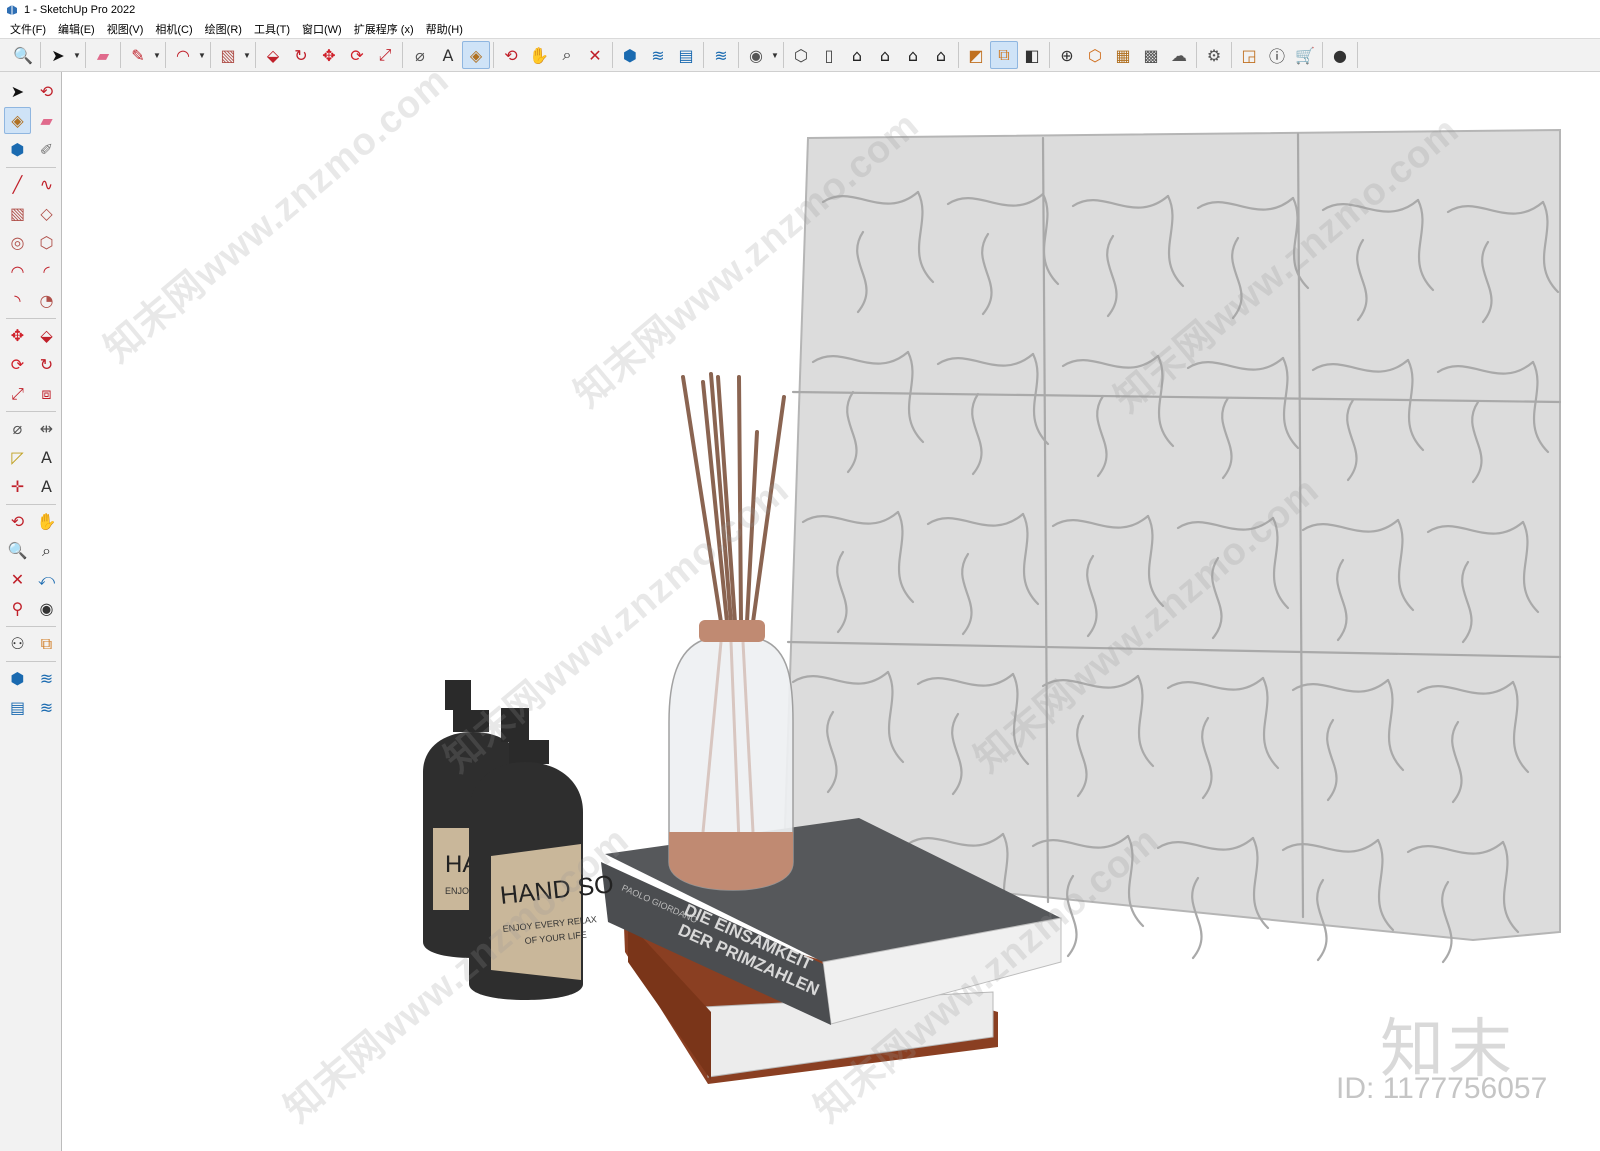  I want to click on menu-help: 帮助(H), so click(444, 29).